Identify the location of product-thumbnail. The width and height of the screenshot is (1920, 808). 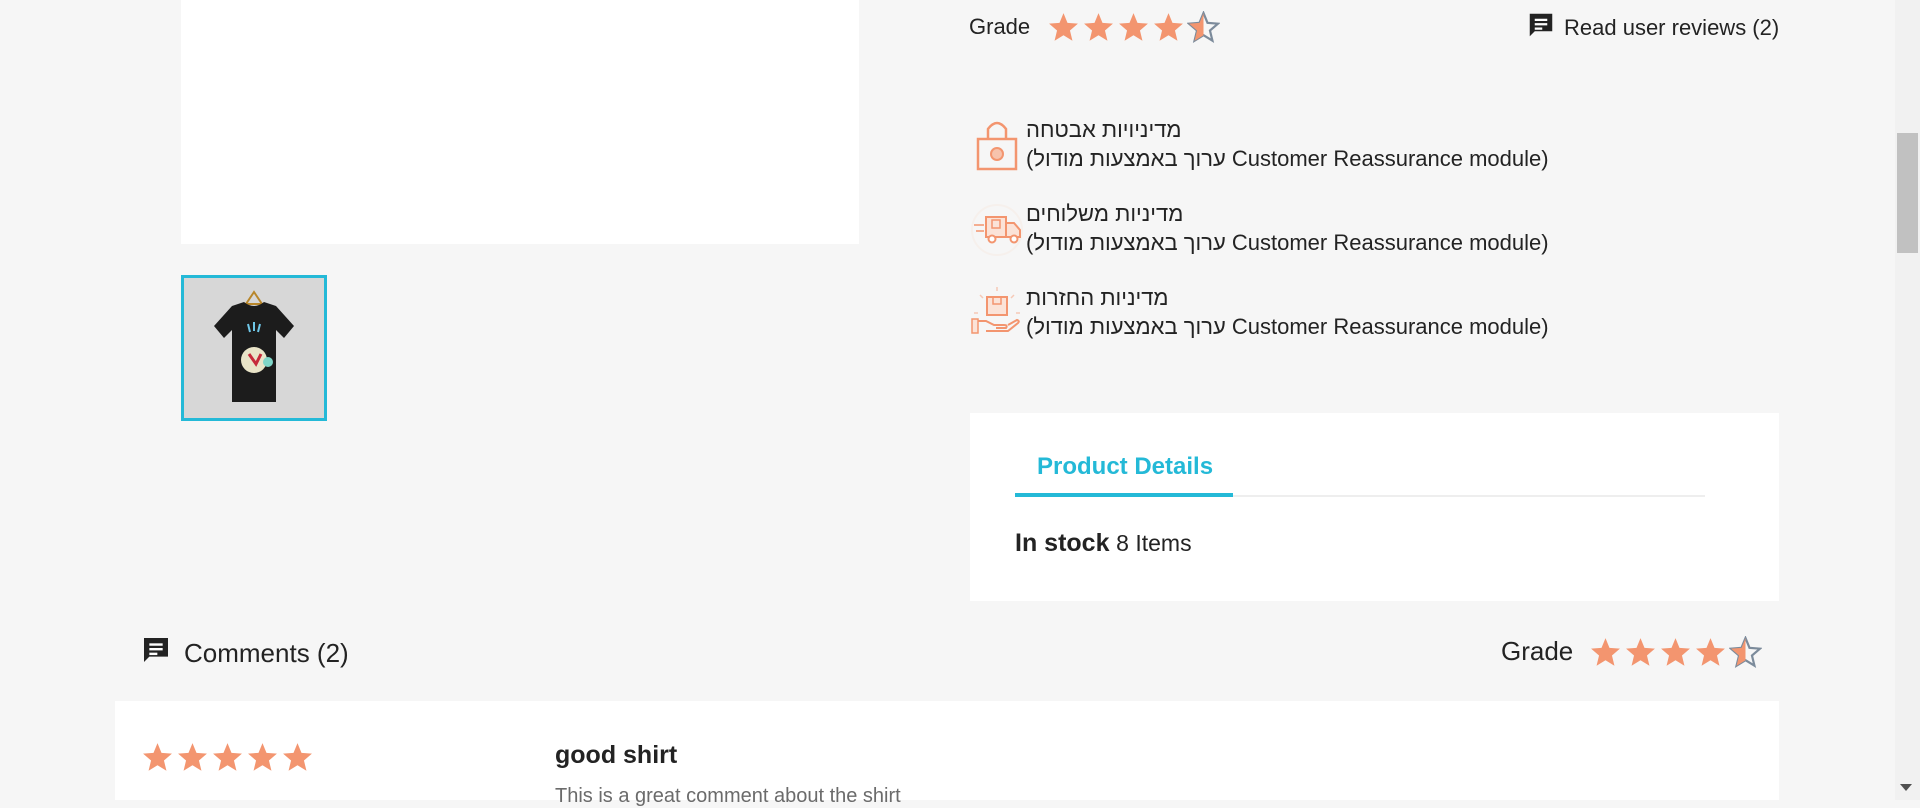
(254, 348).